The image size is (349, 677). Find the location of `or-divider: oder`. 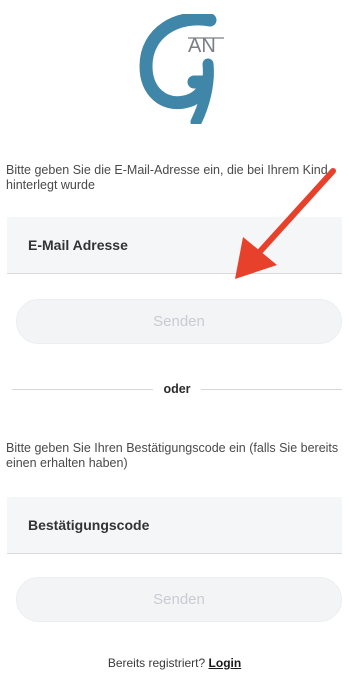

or-divider: oder is located at coordinates (177, 389).